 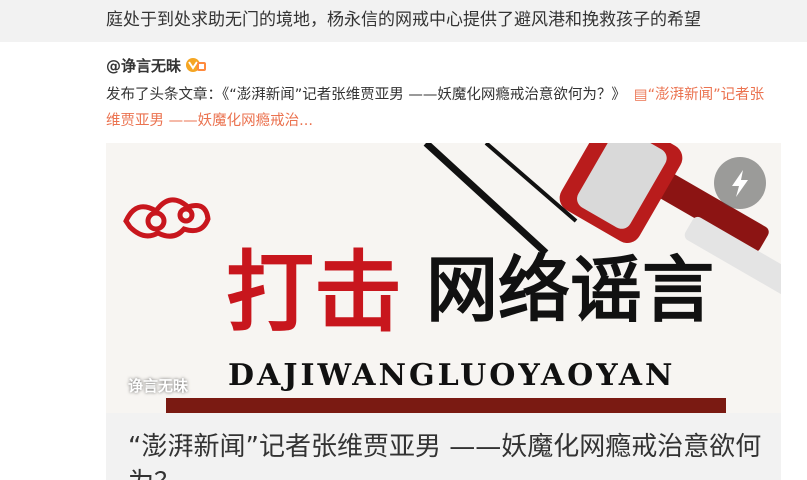 What do you see at coordinates (196, 65) in the screenshot?
I see `vip-icon` at bounding box center [196, 65].